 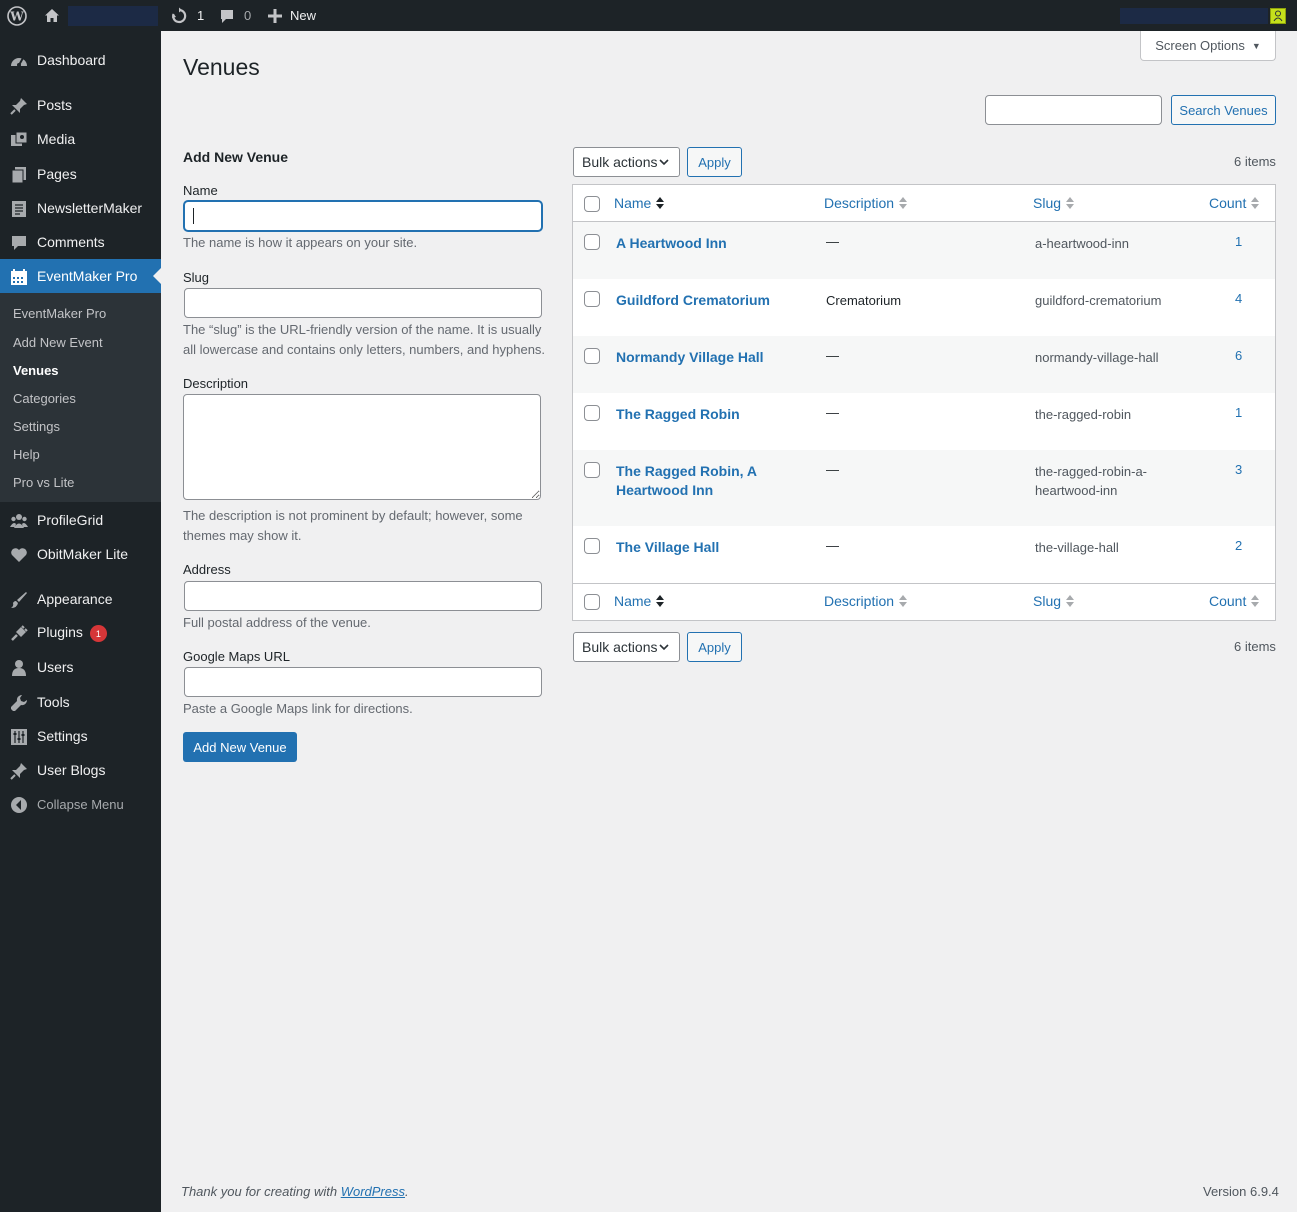 What do you see at coordinates (696, 547) in the screenshot?
I see `venue-name-link: The Village Hall` at bounding box center [696, 547].